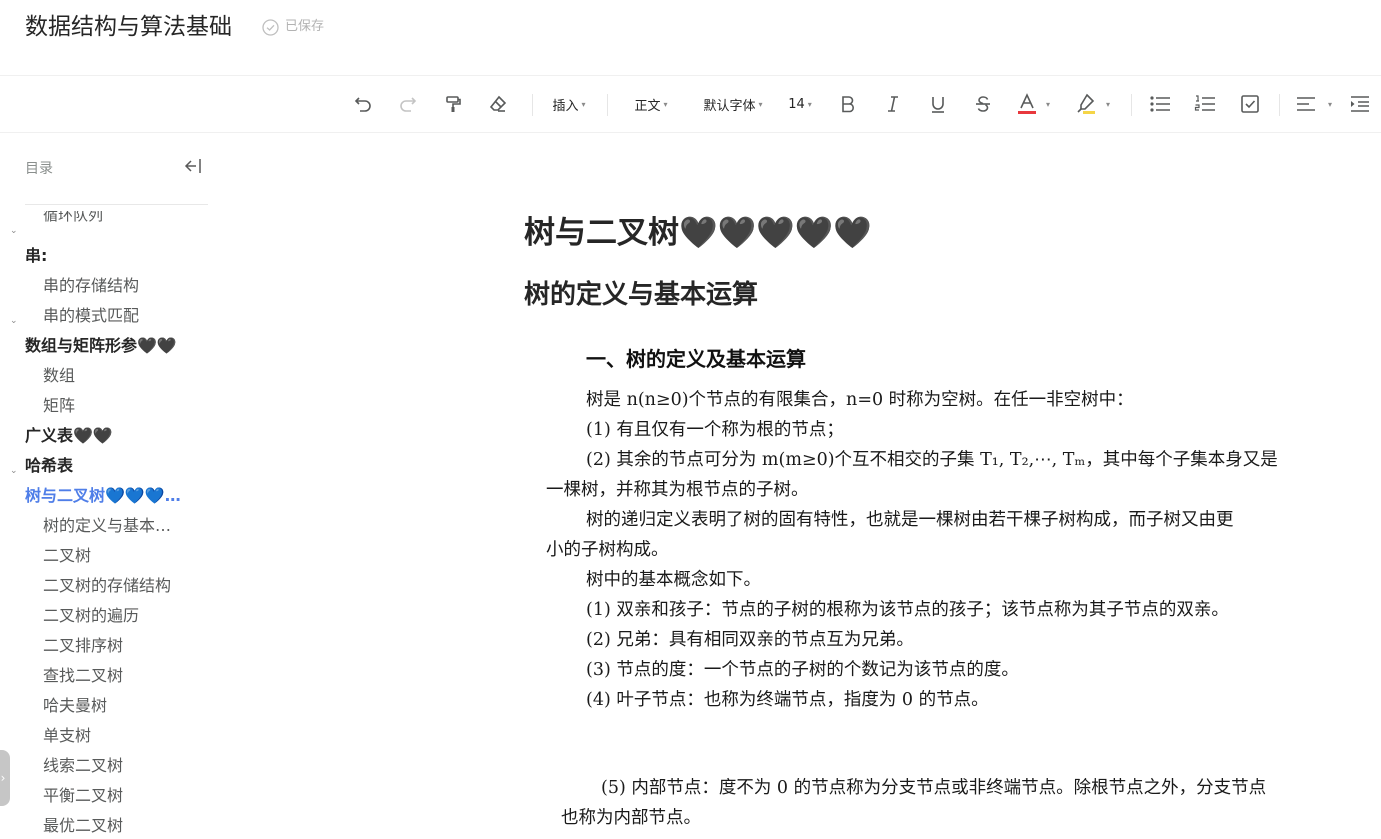 The image size is (1381, 839). I want to click on font-size-label: 14, so click(796, 104).